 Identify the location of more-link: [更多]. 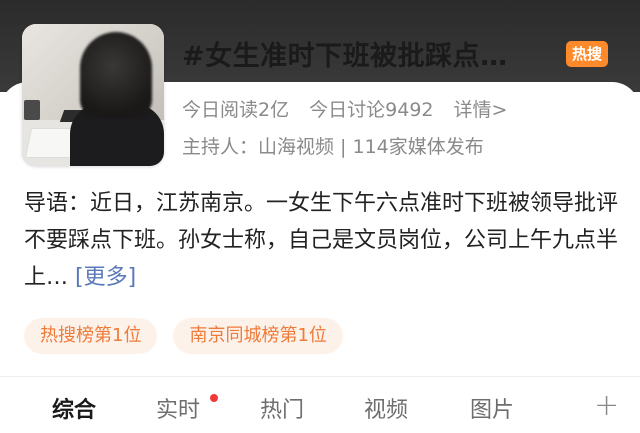
(105, 277).